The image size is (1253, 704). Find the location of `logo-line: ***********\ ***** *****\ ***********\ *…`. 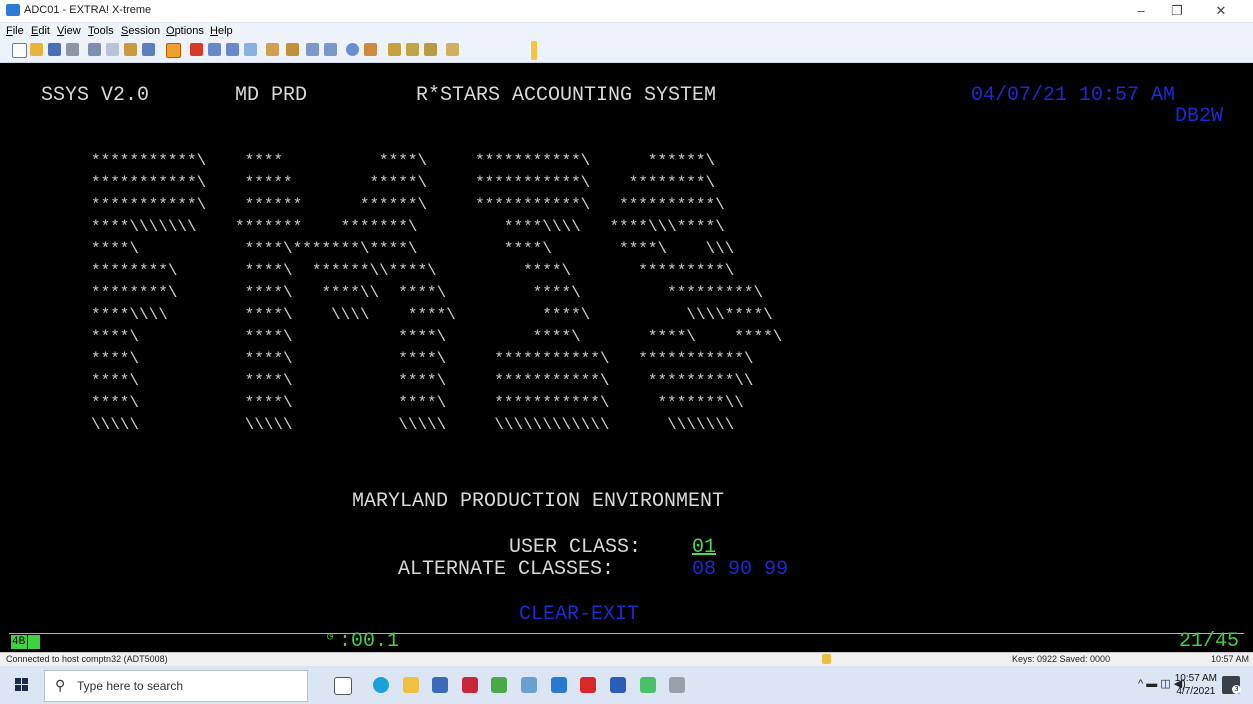

logo-line: ***********\ ***** *****\ ***********\ *… is located at coordinates (403, 183).